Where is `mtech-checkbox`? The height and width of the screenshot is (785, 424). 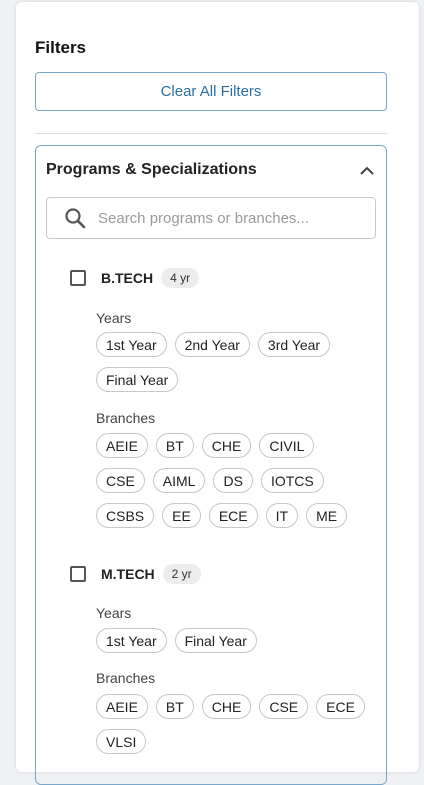 mtech-checkbox is located at coordinates (78, 574).